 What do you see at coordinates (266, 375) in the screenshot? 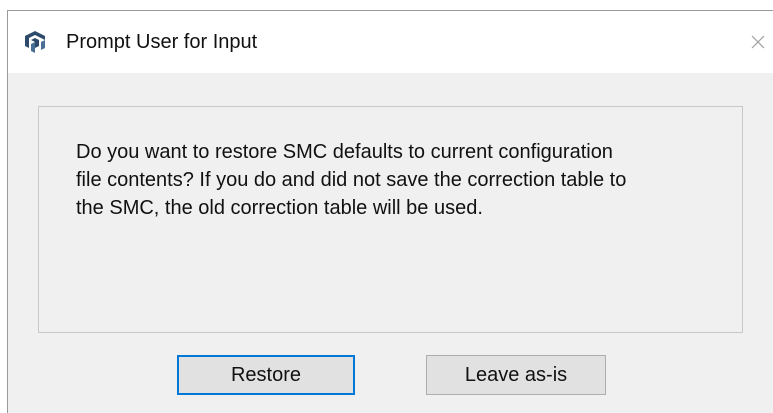
I see `restore-button: Restore` at bounding box center [266, 375].